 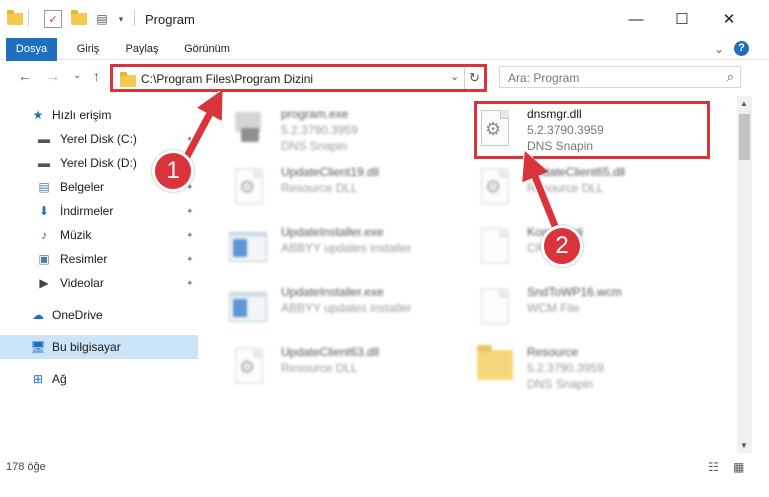 I want to click on tab-share: Paylaş, so click(x=142, y=49).